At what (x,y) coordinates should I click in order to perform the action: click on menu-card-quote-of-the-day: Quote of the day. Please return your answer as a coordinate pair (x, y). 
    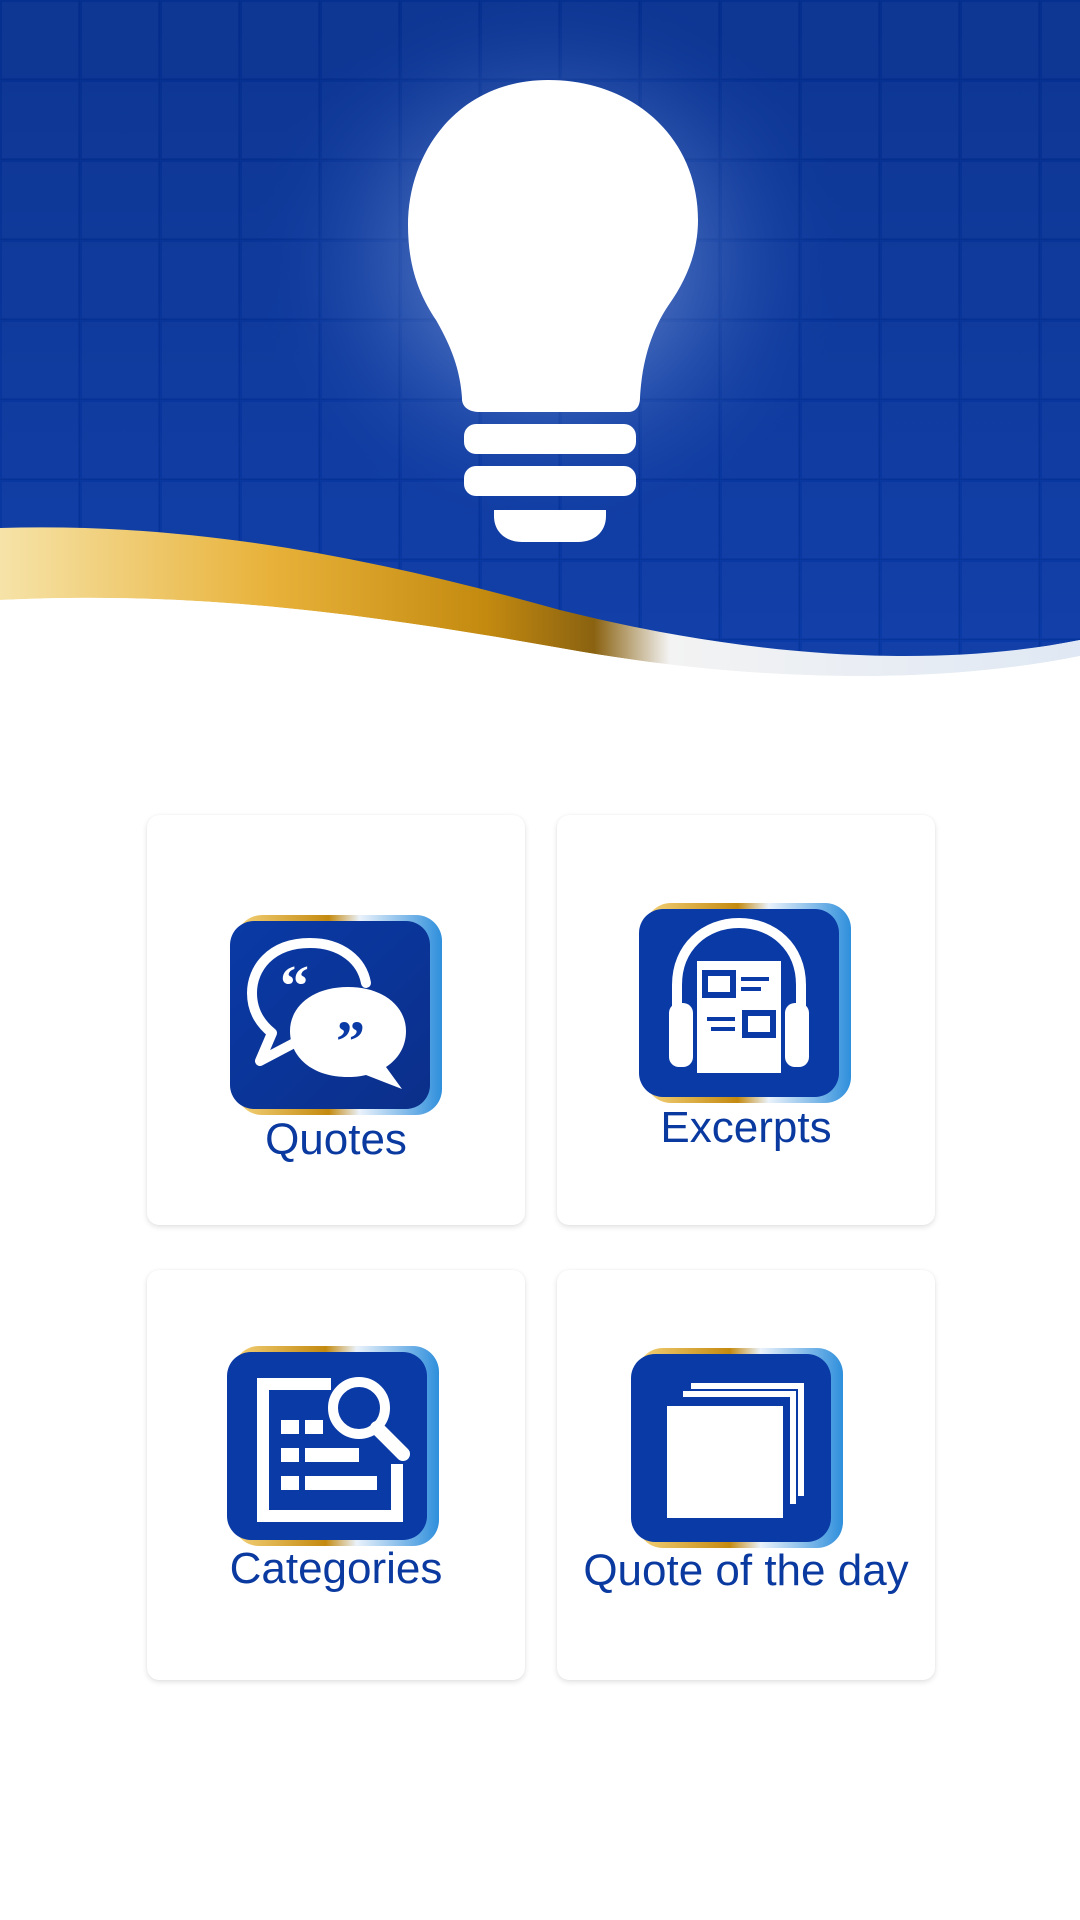
    Looking at the image, I should click on (746, 1475).